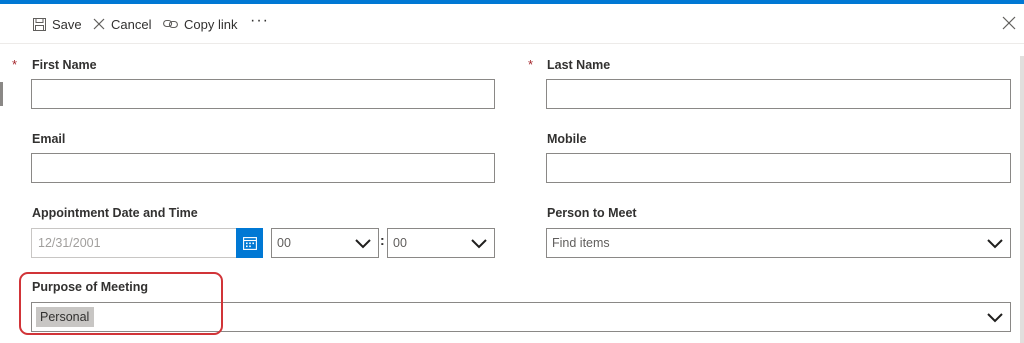 Image resolution: width=1024 pixels, height=343 pixels. Describe the element at coordinates (49, 139) in the screenshot. I see `email-label: Email` at that location.